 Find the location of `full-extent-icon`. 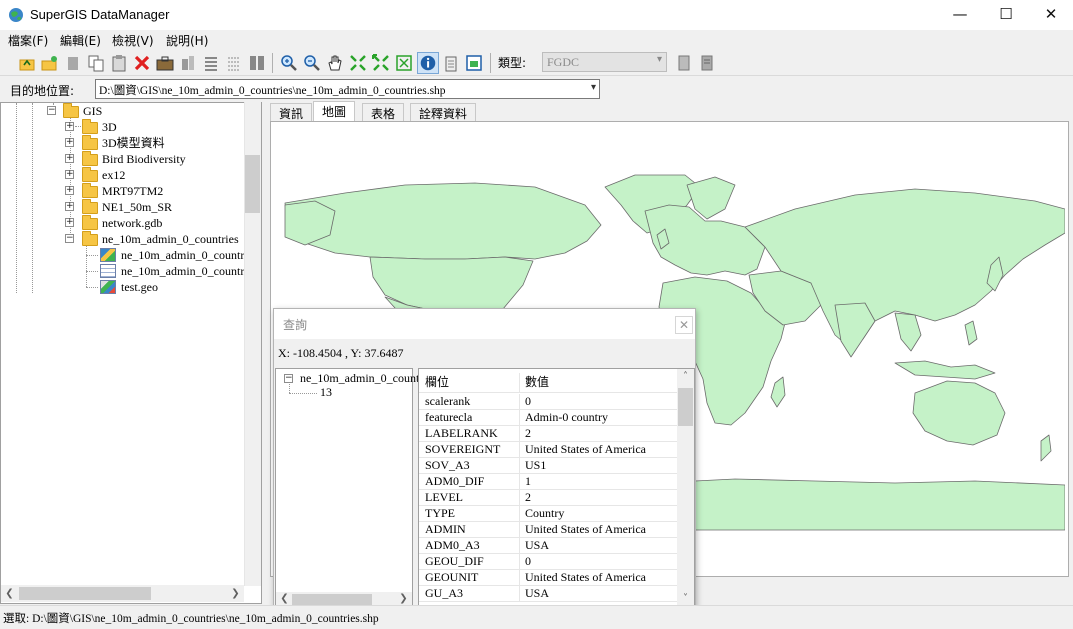

full-extent-icon is located at coordinates (404, 63).